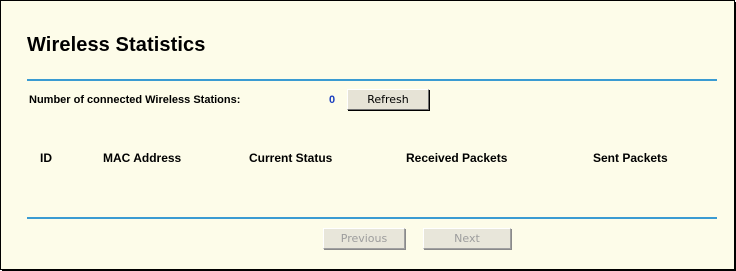 The image size is (736, 271). Describe the element at coordinates (291, 158) in the screenshot. I see `column-header-current-status: Current Status` at that location.